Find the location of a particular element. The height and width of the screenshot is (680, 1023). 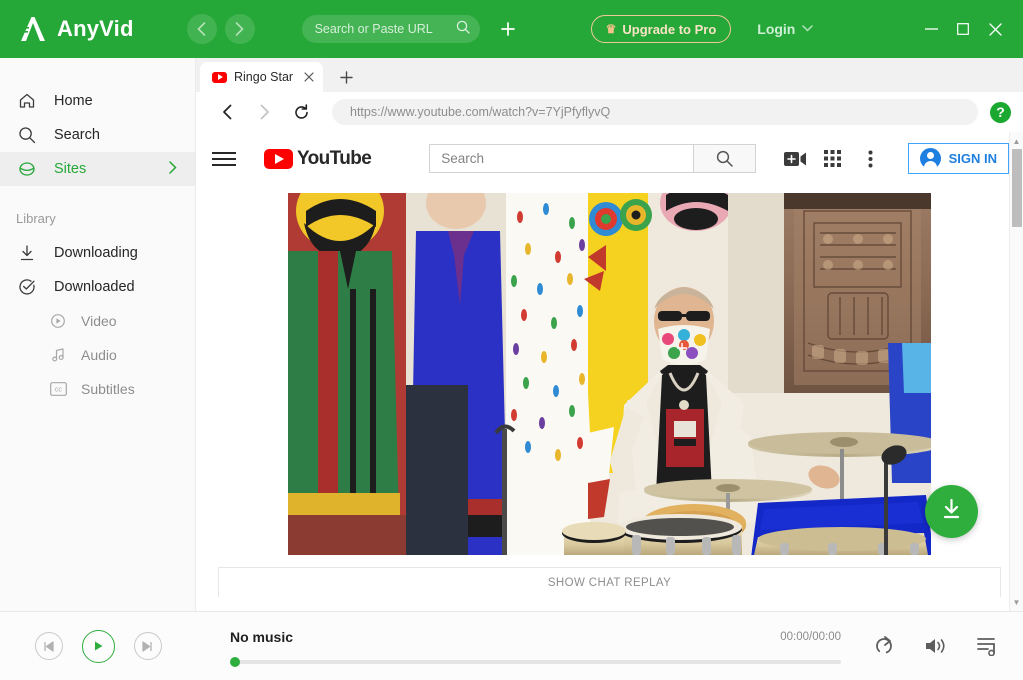

page-scrollbar: ▲ ▼ is located at coordinates (1016, 371).